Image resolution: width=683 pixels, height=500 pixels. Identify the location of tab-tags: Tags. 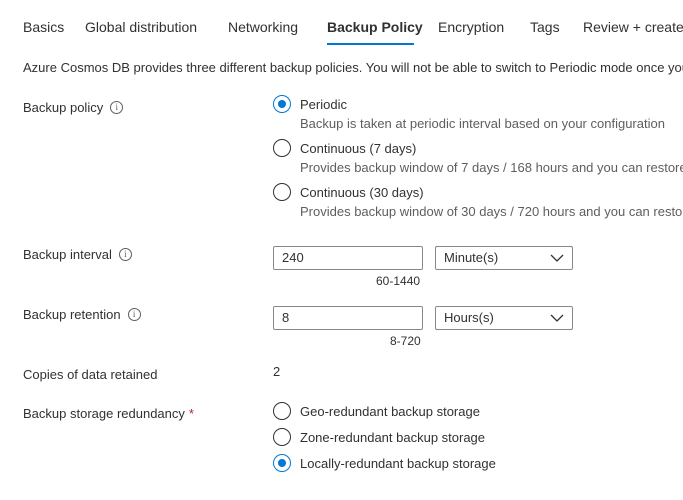
(545, 27).